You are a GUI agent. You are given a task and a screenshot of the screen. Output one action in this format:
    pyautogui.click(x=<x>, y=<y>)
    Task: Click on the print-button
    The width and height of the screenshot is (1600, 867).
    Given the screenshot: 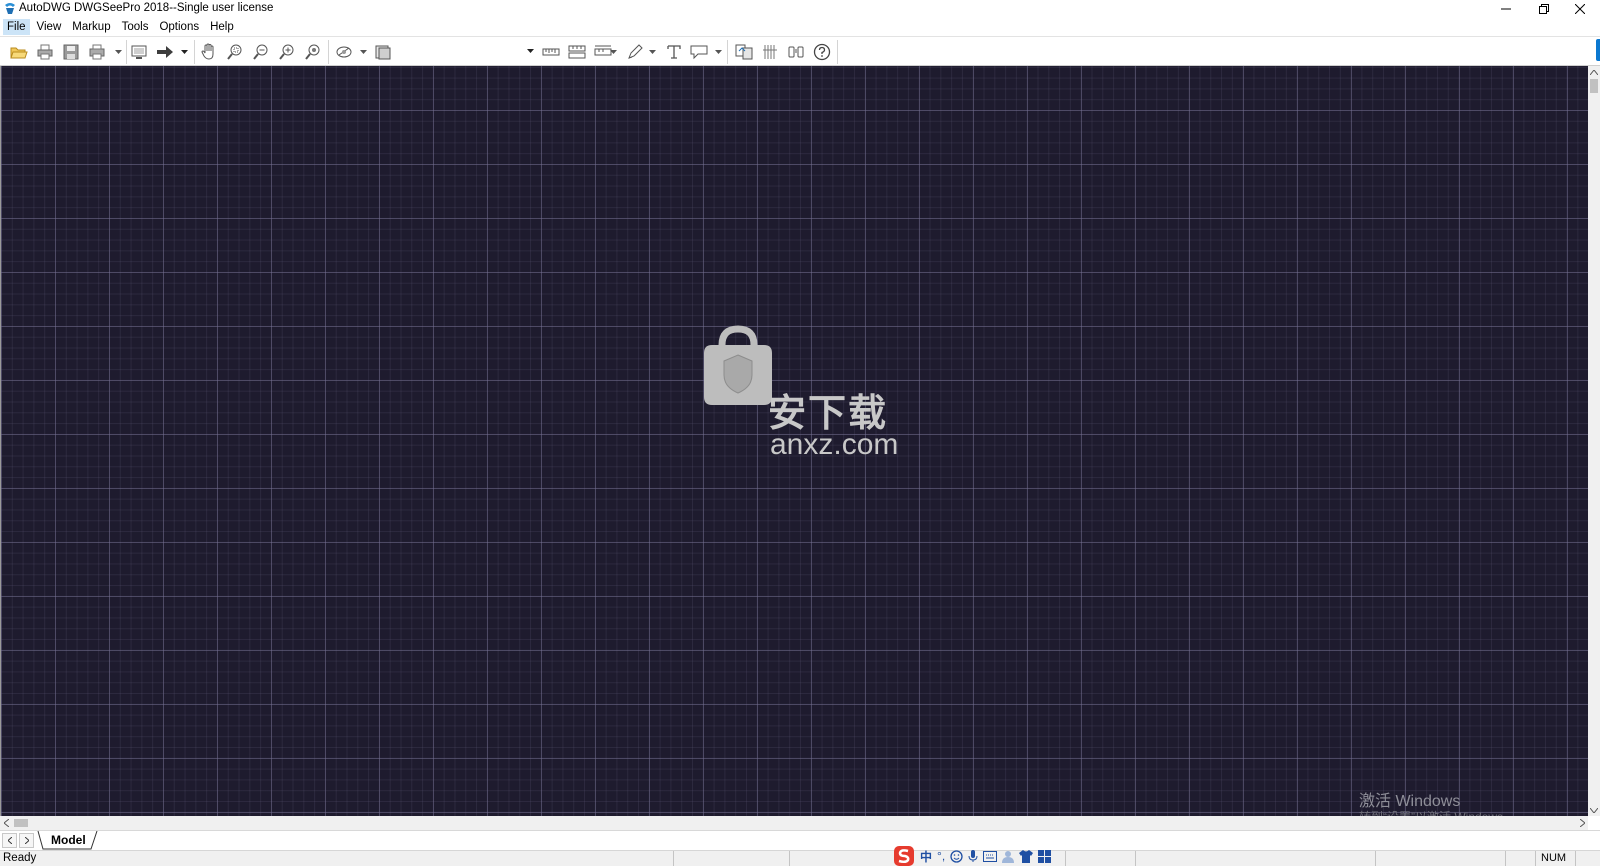 What is the action you would take?
    pyautogui.click(x=45, y=52)
    